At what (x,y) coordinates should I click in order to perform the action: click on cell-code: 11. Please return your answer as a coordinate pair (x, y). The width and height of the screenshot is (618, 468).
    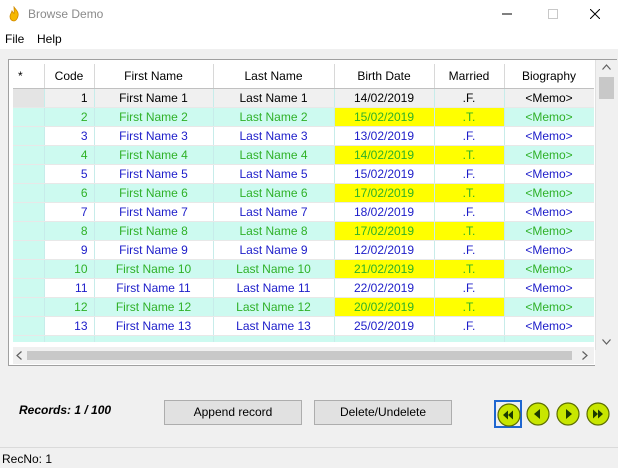
    Looking at the image, I should click on (69, 288).